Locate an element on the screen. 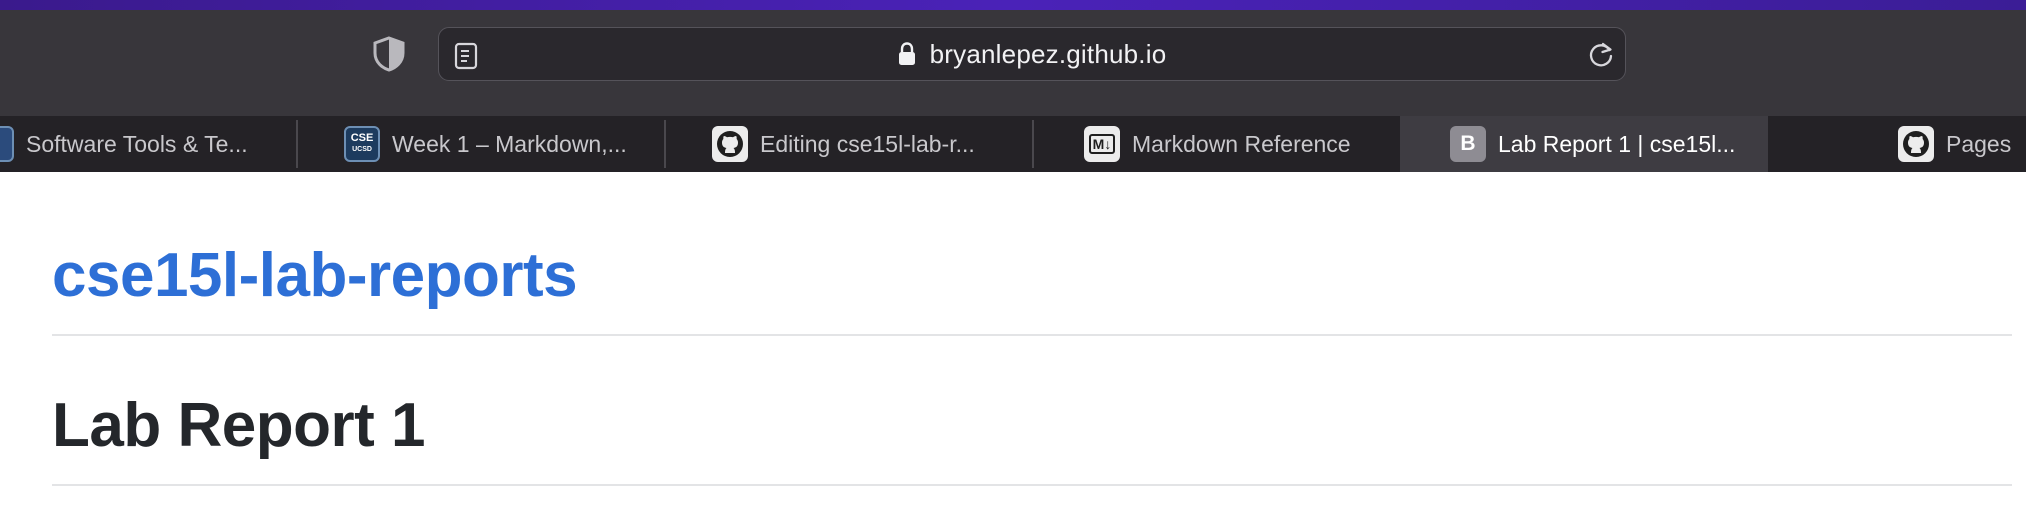 The width and height of the screenshot is (2026, 508). address-bar-content: bryanlepez.github.io is located at coordinates (1032, 54).